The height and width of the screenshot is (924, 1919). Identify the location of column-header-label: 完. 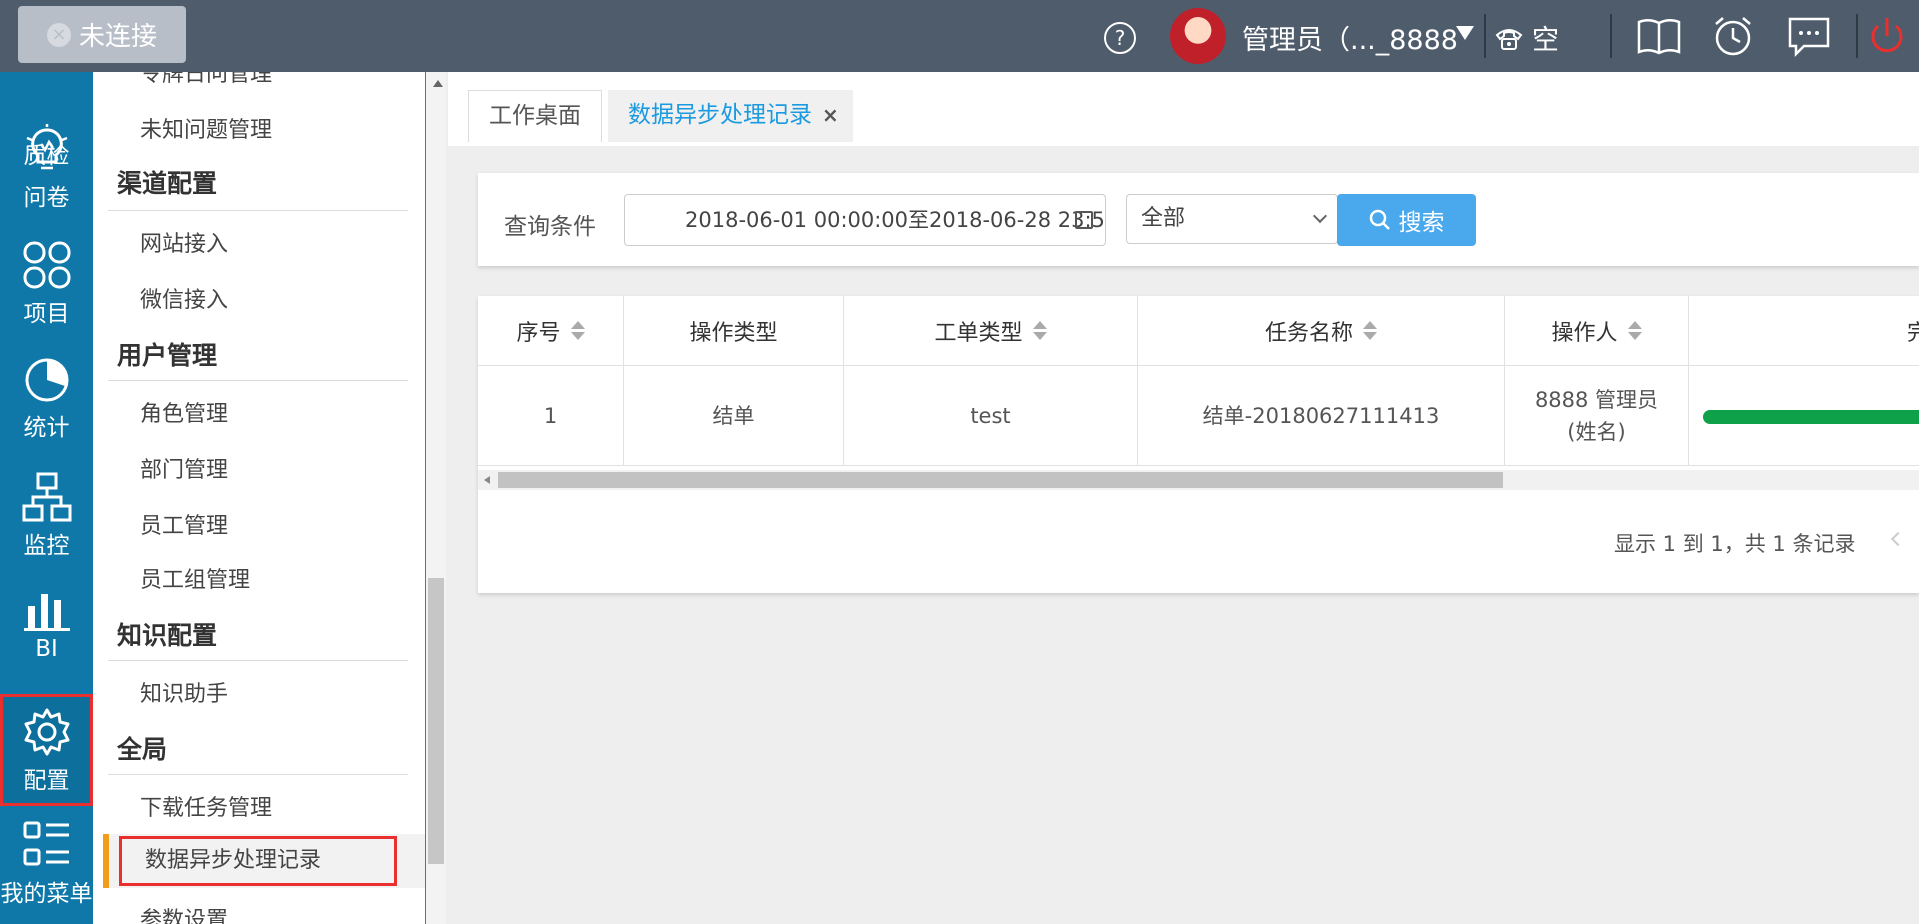
(1913, 331).